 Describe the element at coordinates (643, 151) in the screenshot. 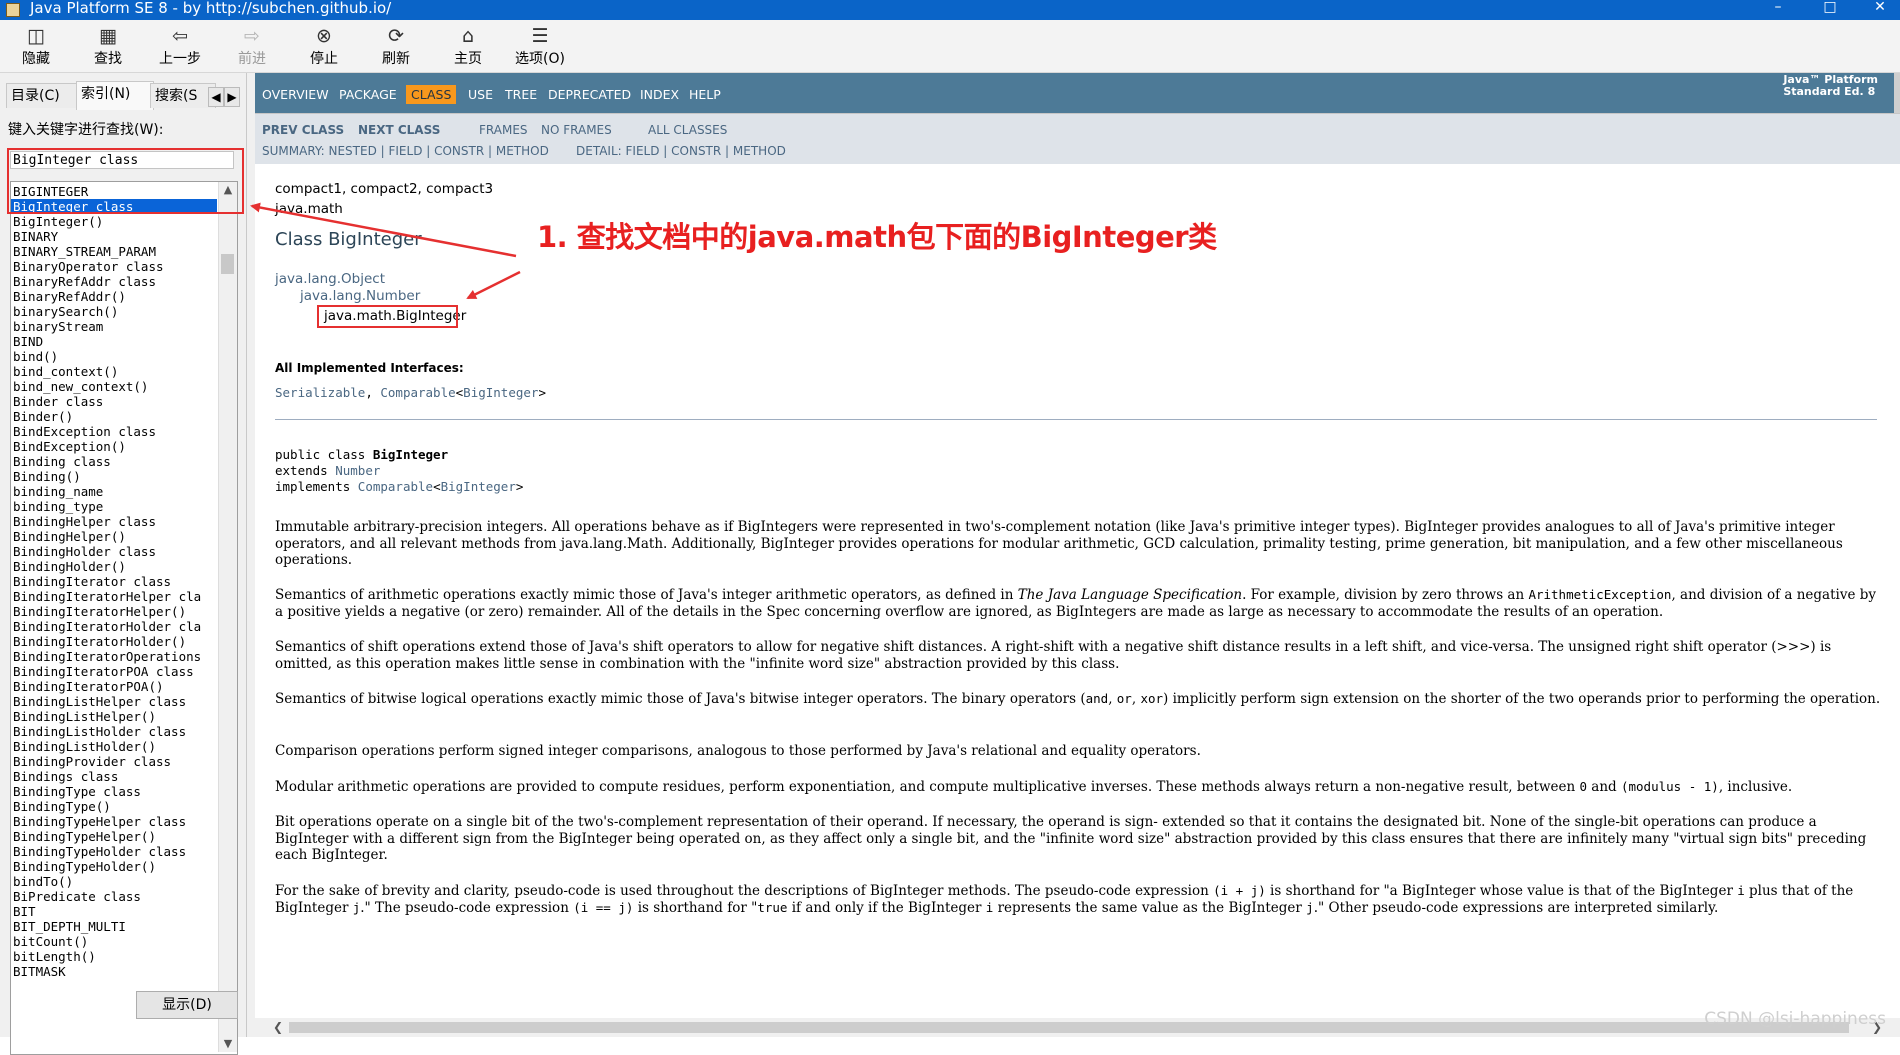

I see `detail-field-link: FIELD` at that location.